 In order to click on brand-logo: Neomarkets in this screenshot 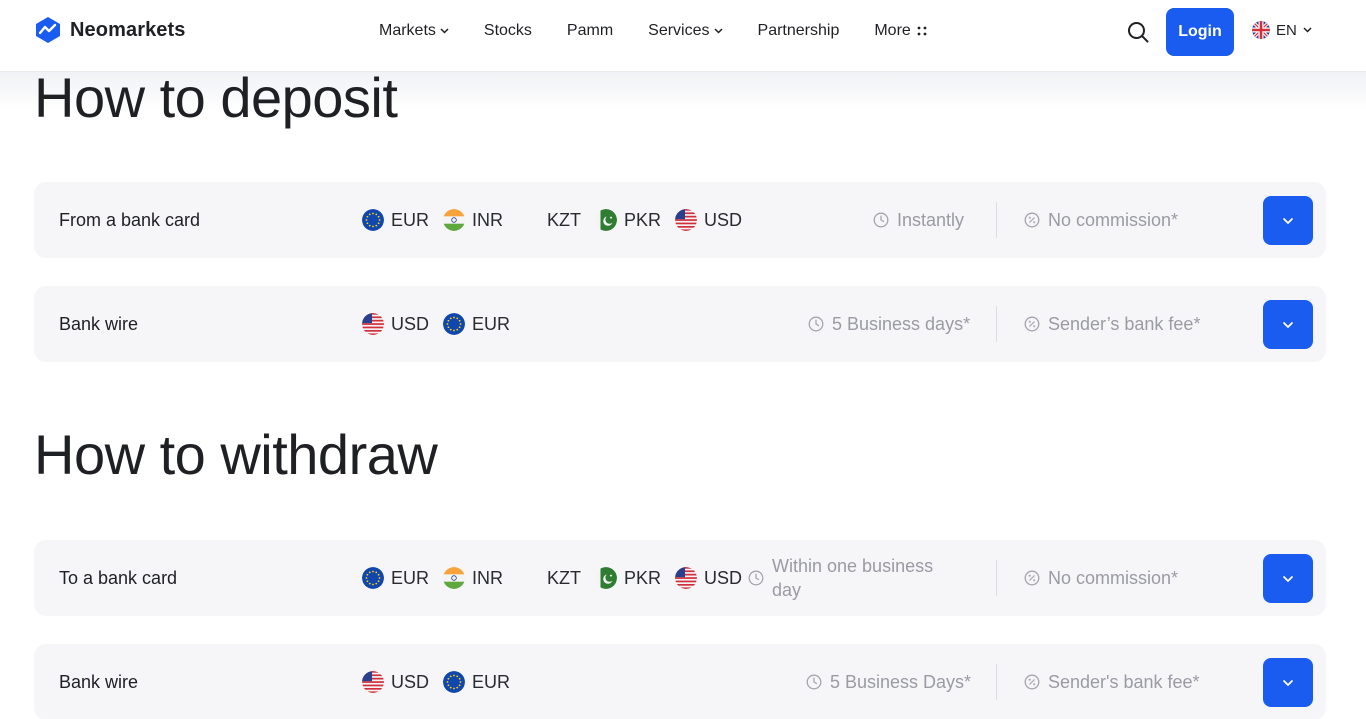, I will do `click(110, 30)`.